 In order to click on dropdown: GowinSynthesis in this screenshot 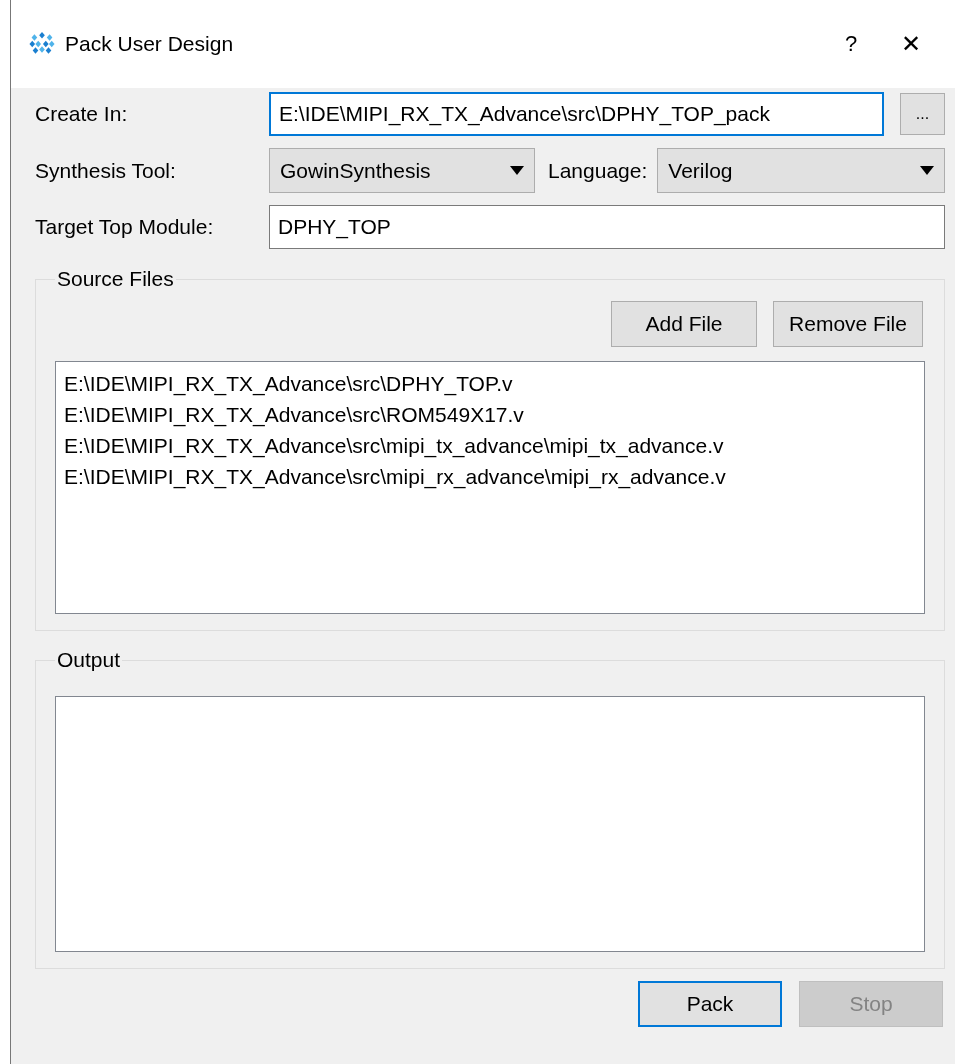, I will do `click(402, 170)`.